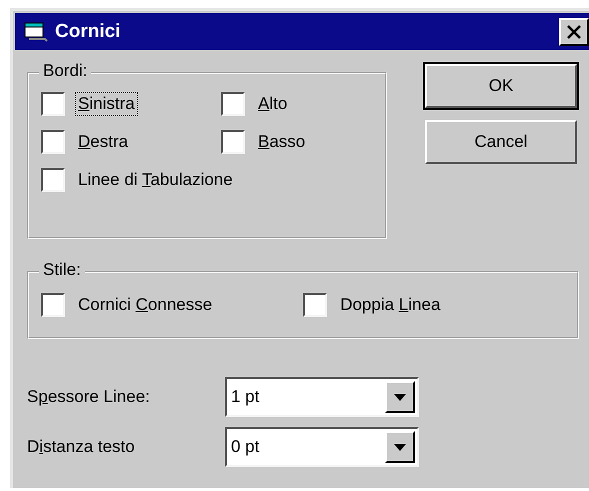 The height and width of the screenshot is (491, 589). I want to click on checkbox-label: Linee di Tabulazione, so click(155, 180).